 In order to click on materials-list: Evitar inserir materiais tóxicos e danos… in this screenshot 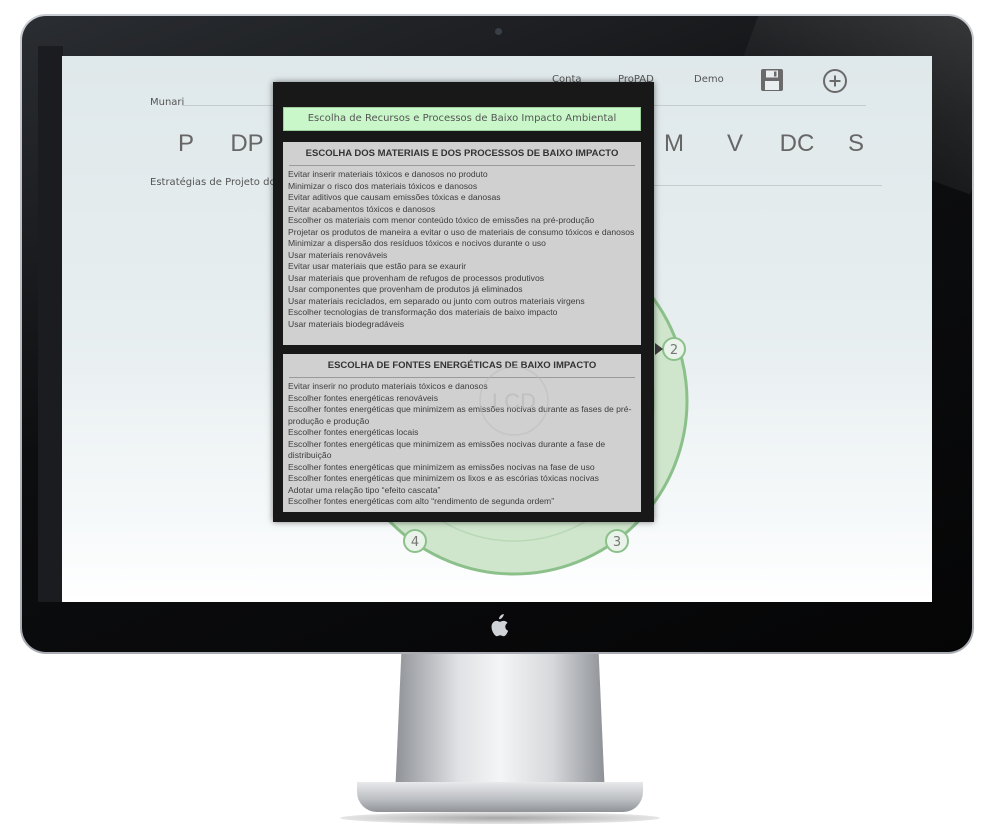, I will do `click(462, 249)`.